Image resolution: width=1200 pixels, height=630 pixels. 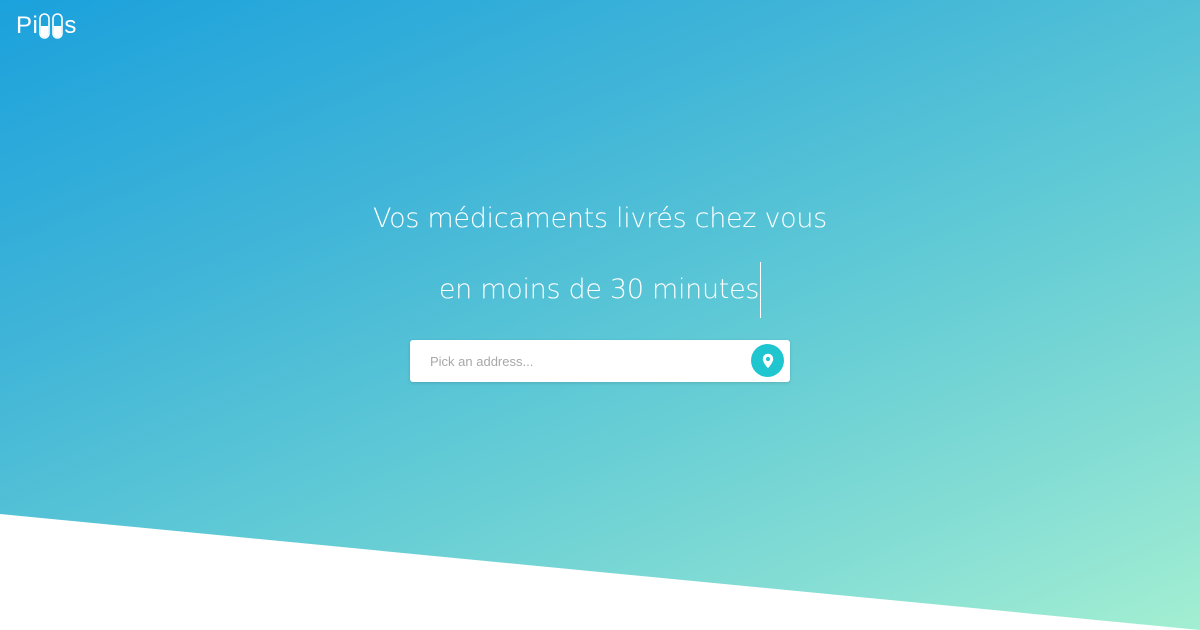 What do you see at coordinates (27, 25) in the screenshot?
I see `brand-logo-prefix: Pi` at bounding box center [27, 25].